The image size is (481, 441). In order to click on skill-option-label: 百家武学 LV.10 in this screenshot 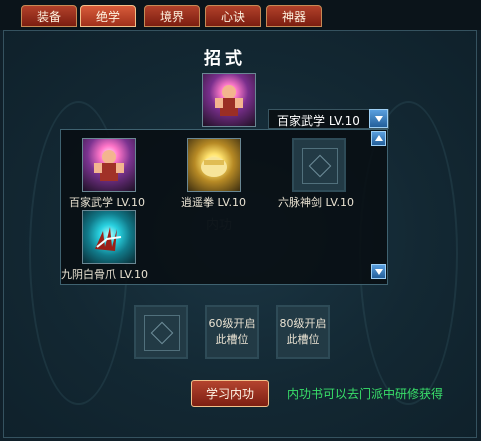, I will do `click(107, 202)`.